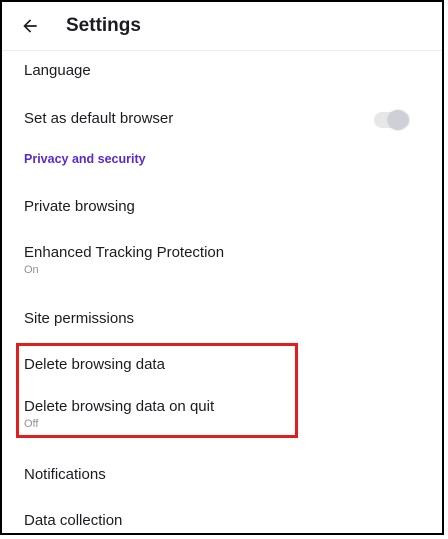 This screenshot has height=539, width=448. What do you see at coordinates (222, 160) in the screenshot?
I see `privacy-section-header: Privacy and security` at bounding box center [222, 160].